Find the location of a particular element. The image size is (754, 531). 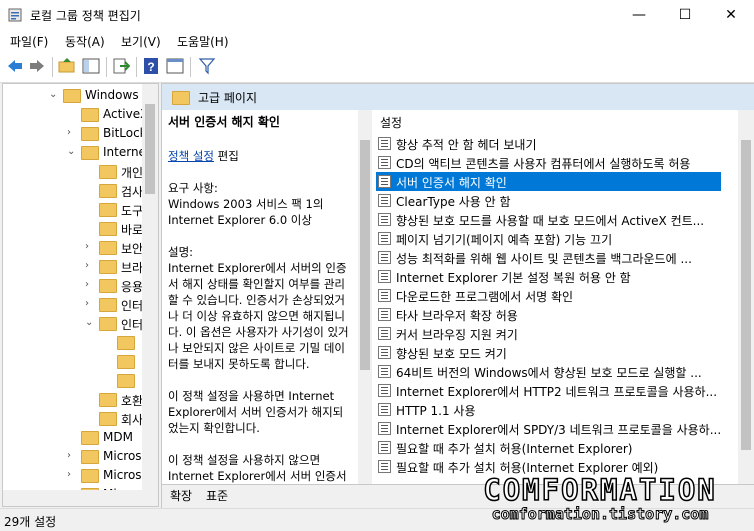

menu-view: 보기(V) is located at coordinates (141, 41).